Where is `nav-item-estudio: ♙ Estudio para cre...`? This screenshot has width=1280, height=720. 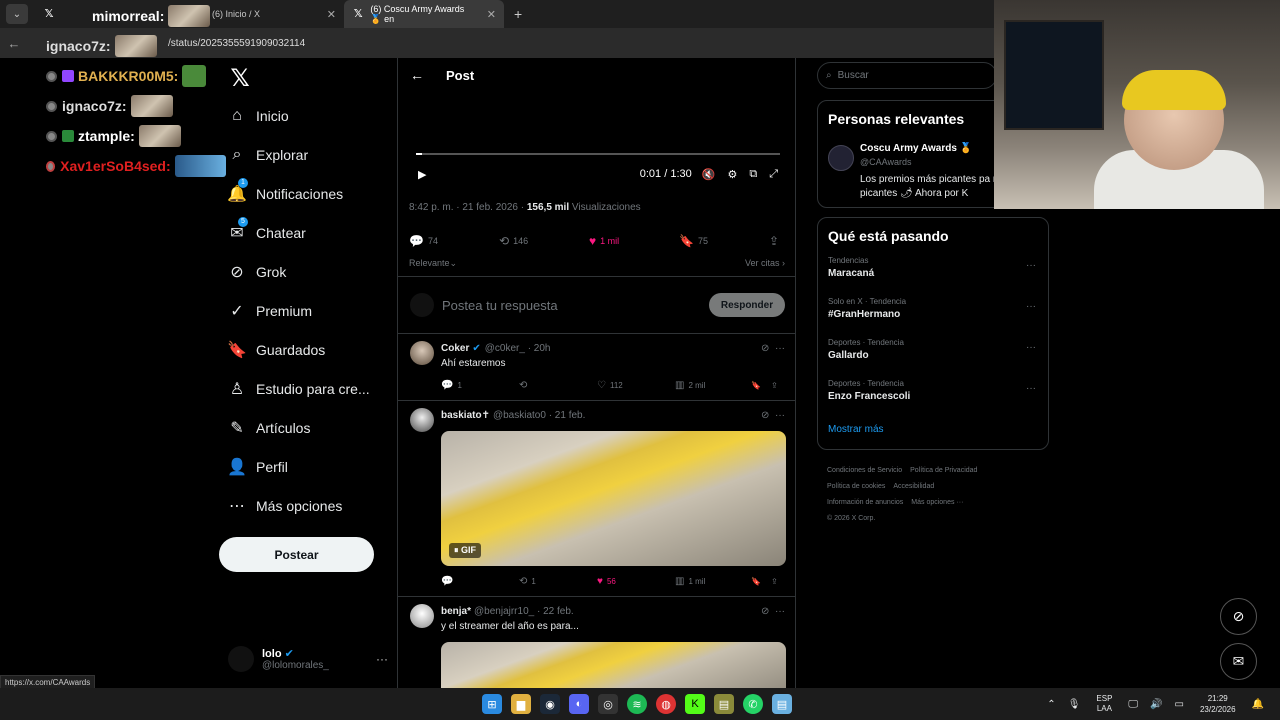
nav-item-estudio: ♙ Estudio para cre... is located at coordinates (307, 388).